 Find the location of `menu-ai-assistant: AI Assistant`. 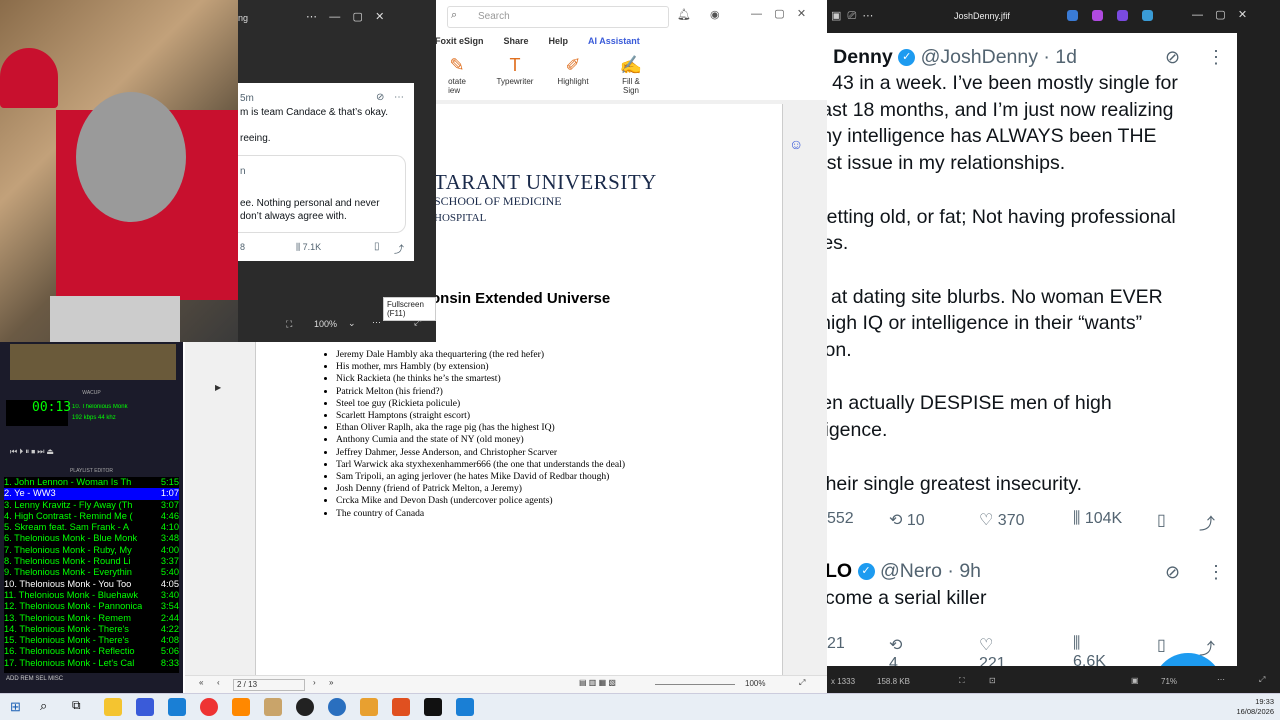

menu-ai-assistant: AI Assistant is located at coordinates (614, 43).